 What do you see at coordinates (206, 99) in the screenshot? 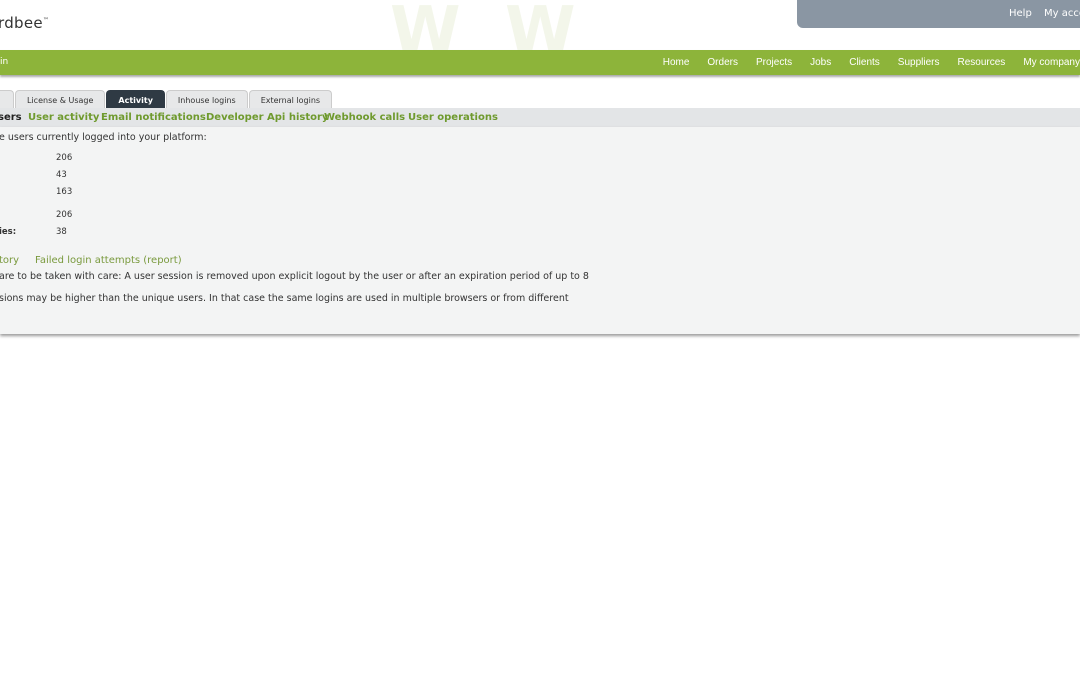
I see `tab-inhouse-logins: Inhouse logins` at bounding box center [206, 99].